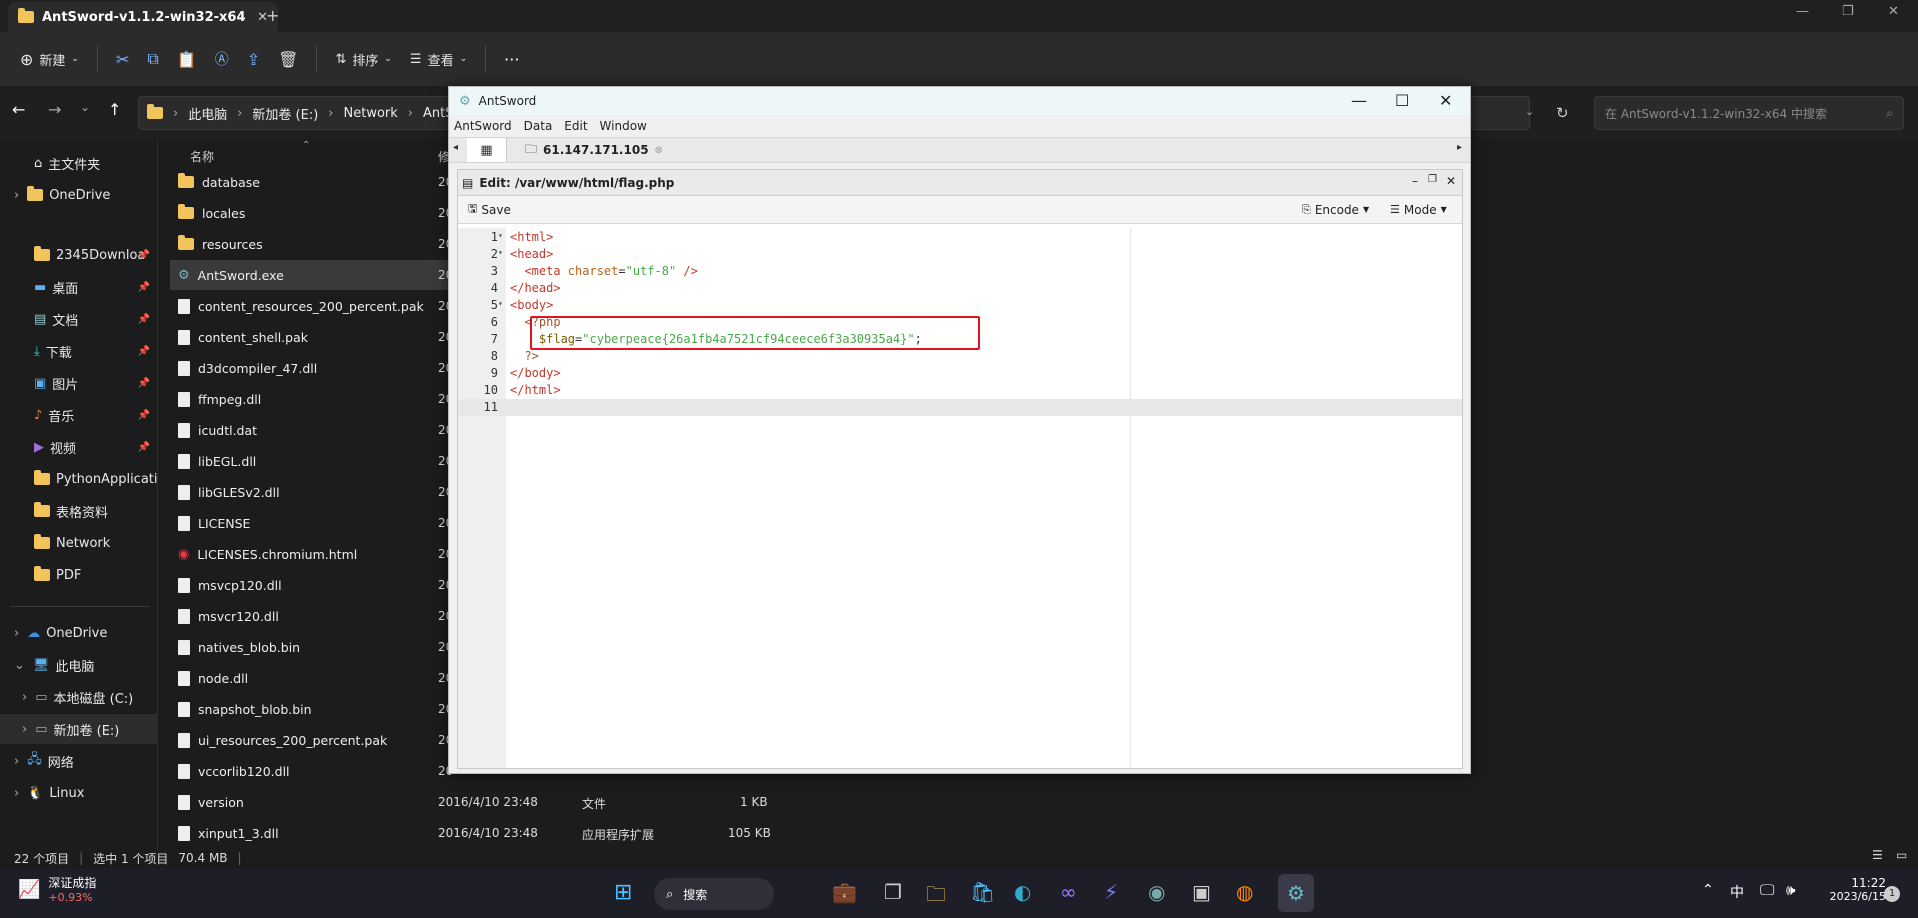 The width and height of the screenshot is (1918, 918). I want to click on tab-scroll-right-icon: ▸, so click(1459, 147).